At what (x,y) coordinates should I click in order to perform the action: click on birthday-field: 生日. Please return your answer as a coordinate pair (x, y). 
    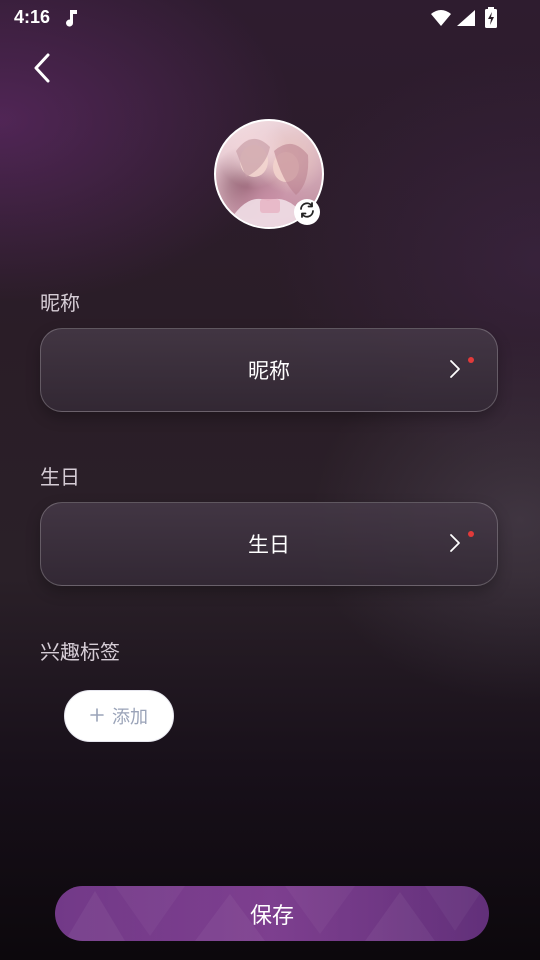
    Looking at the image, I should click on (269, 544).